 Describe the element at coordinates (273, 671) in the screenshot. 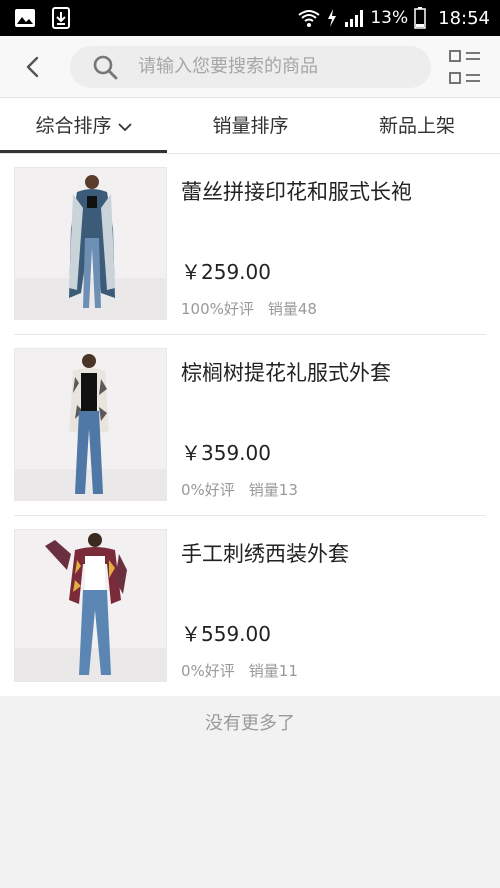

I see `product-sales: 销量11` at that location.